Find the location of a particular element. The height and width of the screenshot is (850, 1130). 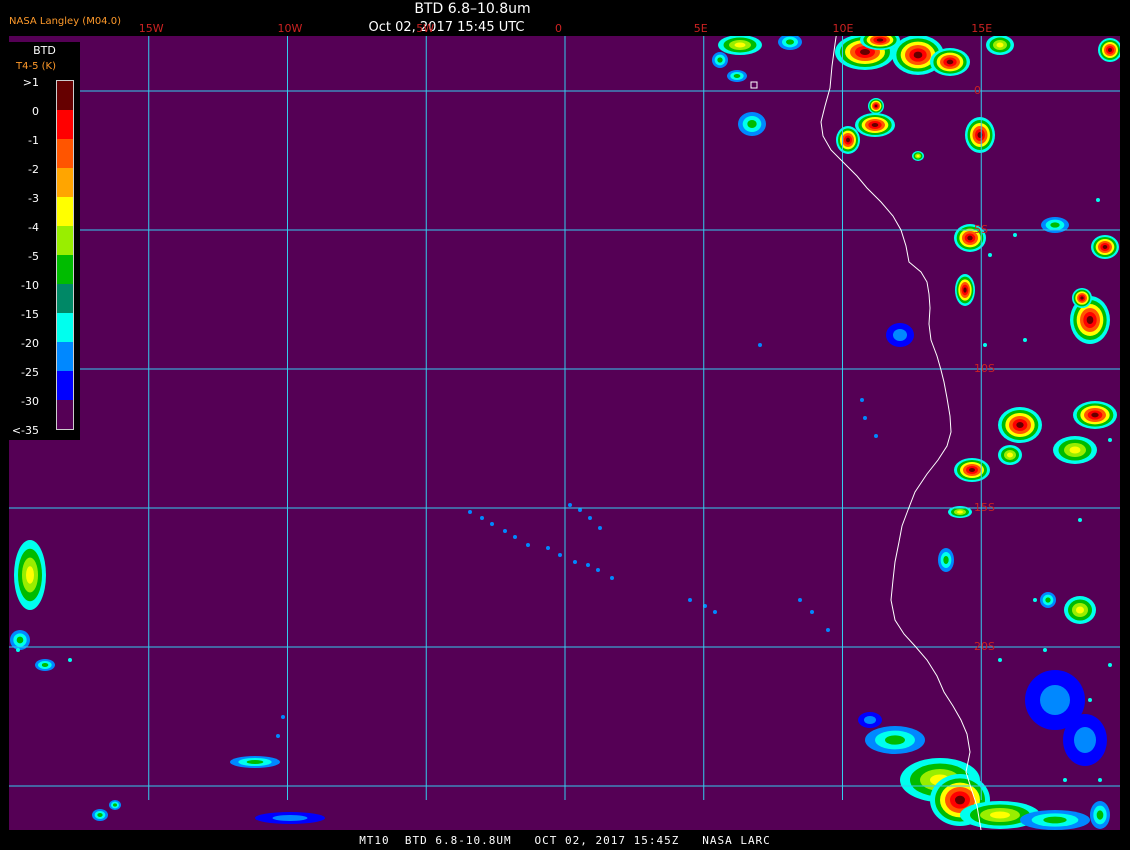

legend-label: -3 is located at coordinates (33, 198).